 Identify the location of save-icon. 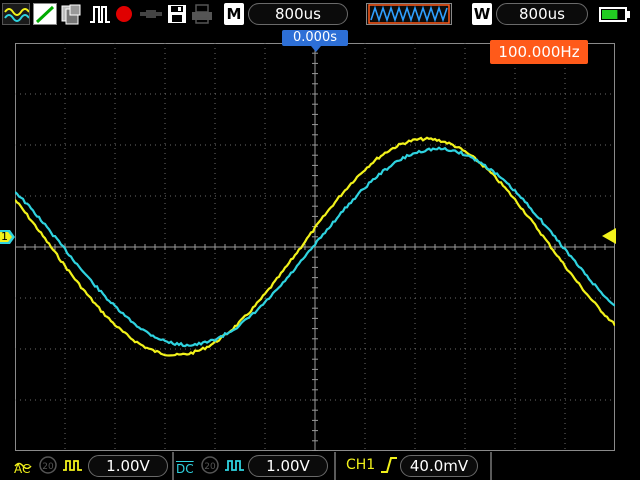
(177, 14).